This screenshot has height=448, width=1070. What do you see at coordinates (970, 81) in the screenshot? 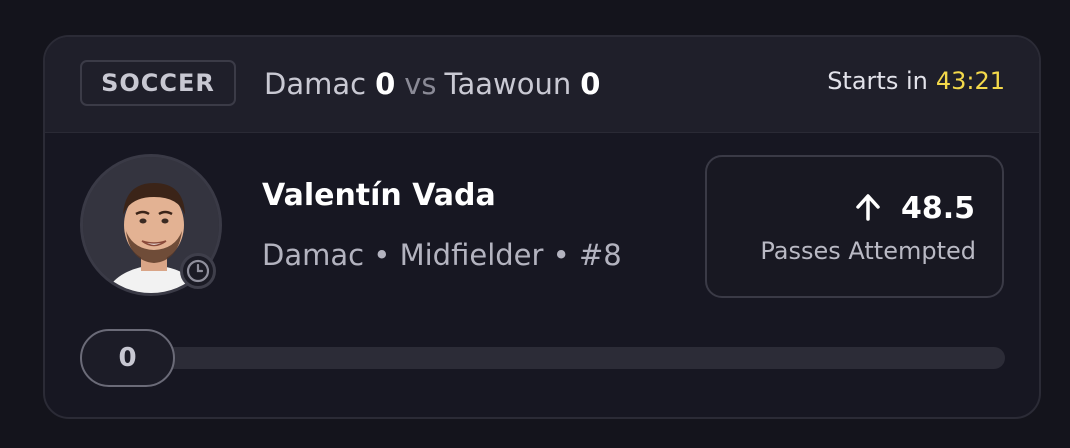
I see `countdown-timer: 43:21` at bounding box center [970, 81].